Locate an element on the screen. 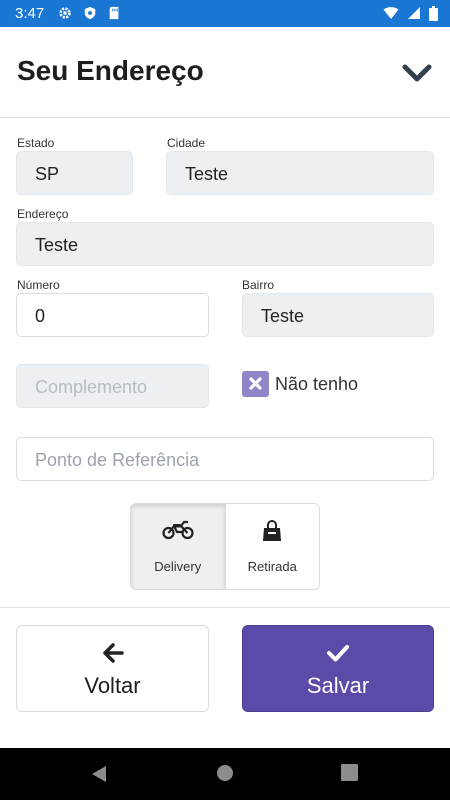  shopping-bag-icon is located at coordinates (272, 530).